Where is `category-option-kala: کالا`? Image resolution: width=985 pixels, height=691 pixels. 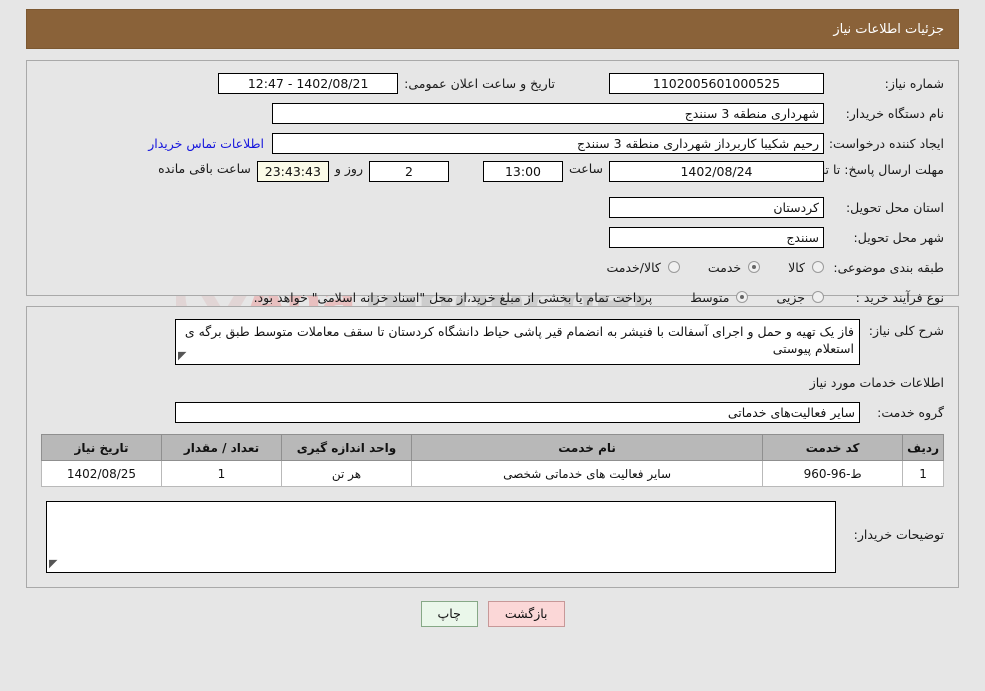
category-option-kala: کالا is located at coordinates (806, 267).